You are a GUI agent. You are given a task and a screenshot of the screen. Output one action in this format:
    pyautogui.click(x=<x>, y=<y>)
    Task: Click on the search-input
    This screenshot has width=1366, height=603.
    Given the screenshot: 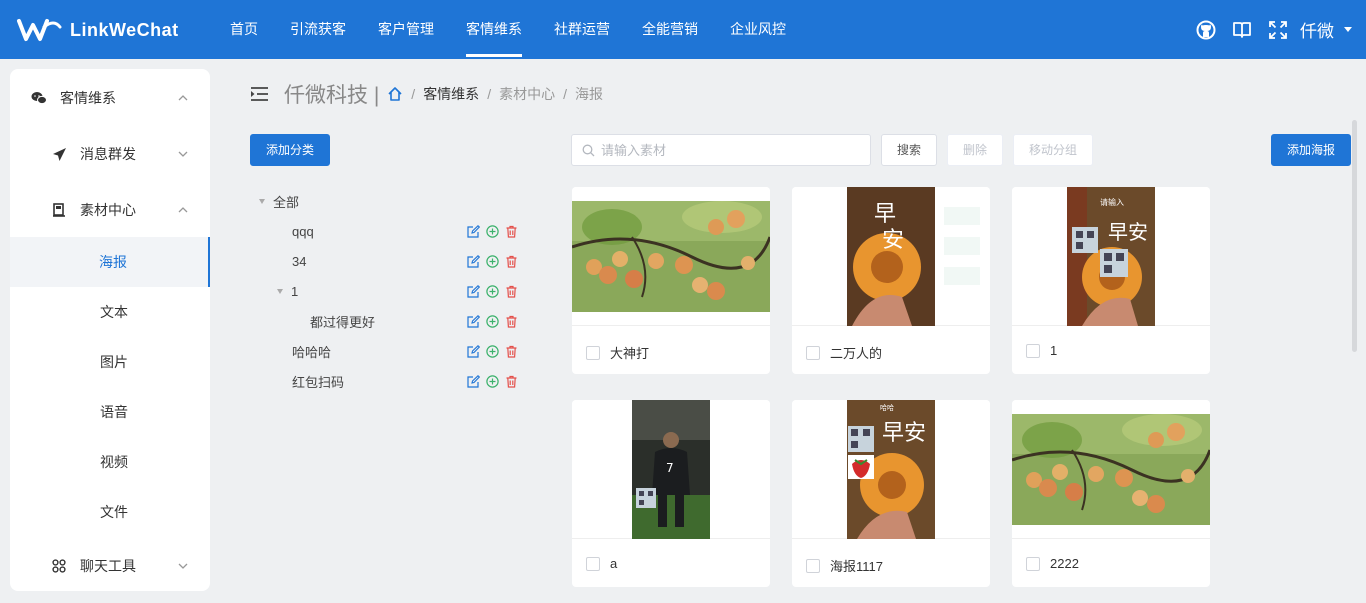 What is the action you would take?
    pyautogui.click(x=735, y=150)
    